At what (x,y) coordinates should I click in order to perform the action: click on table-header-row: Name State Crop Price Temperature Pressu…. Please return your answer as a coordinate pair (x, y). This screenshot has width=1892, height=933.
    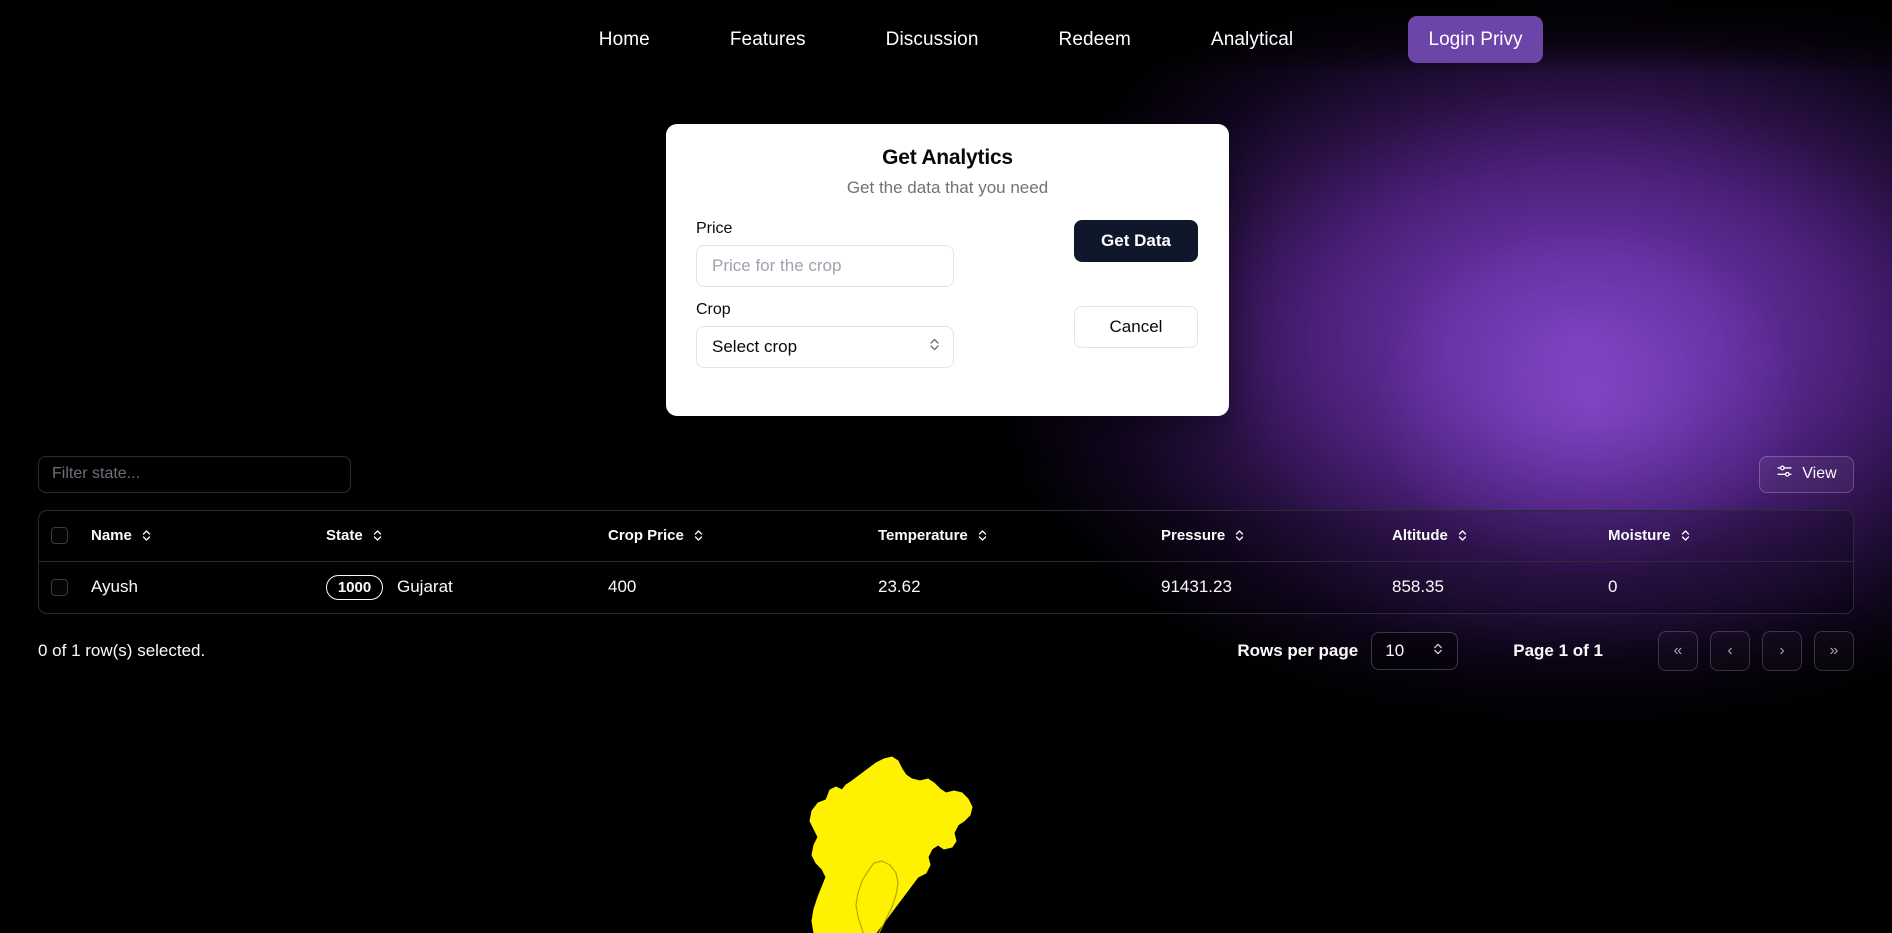
    Looking at the image, I should click on (946, 536).